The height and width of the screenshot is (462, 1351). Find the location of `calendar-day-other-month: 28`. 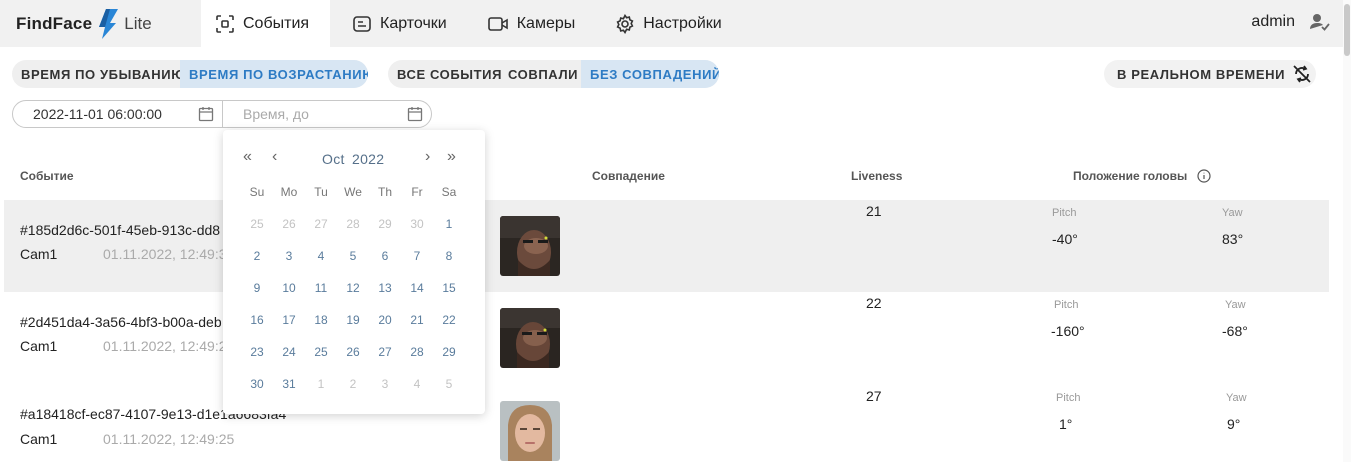

calendar-day-other-month: 28 is located at coordinates (353, 224).